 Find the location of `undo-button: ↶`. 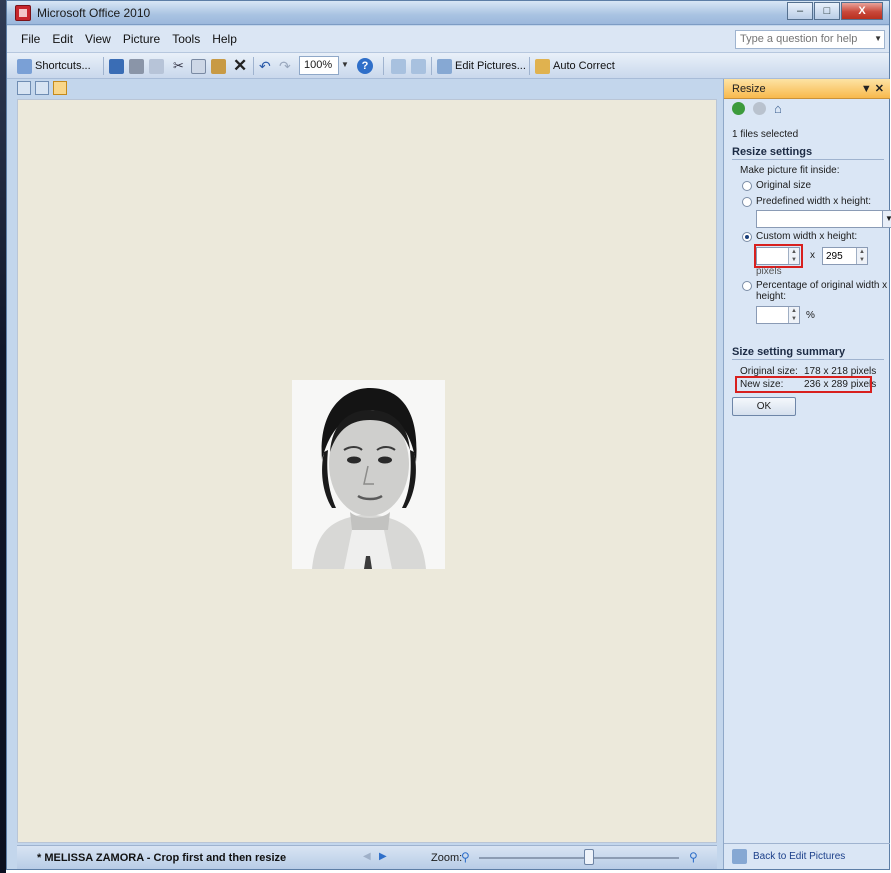

undo-button: ↶ is located at coordinates (265, 66).